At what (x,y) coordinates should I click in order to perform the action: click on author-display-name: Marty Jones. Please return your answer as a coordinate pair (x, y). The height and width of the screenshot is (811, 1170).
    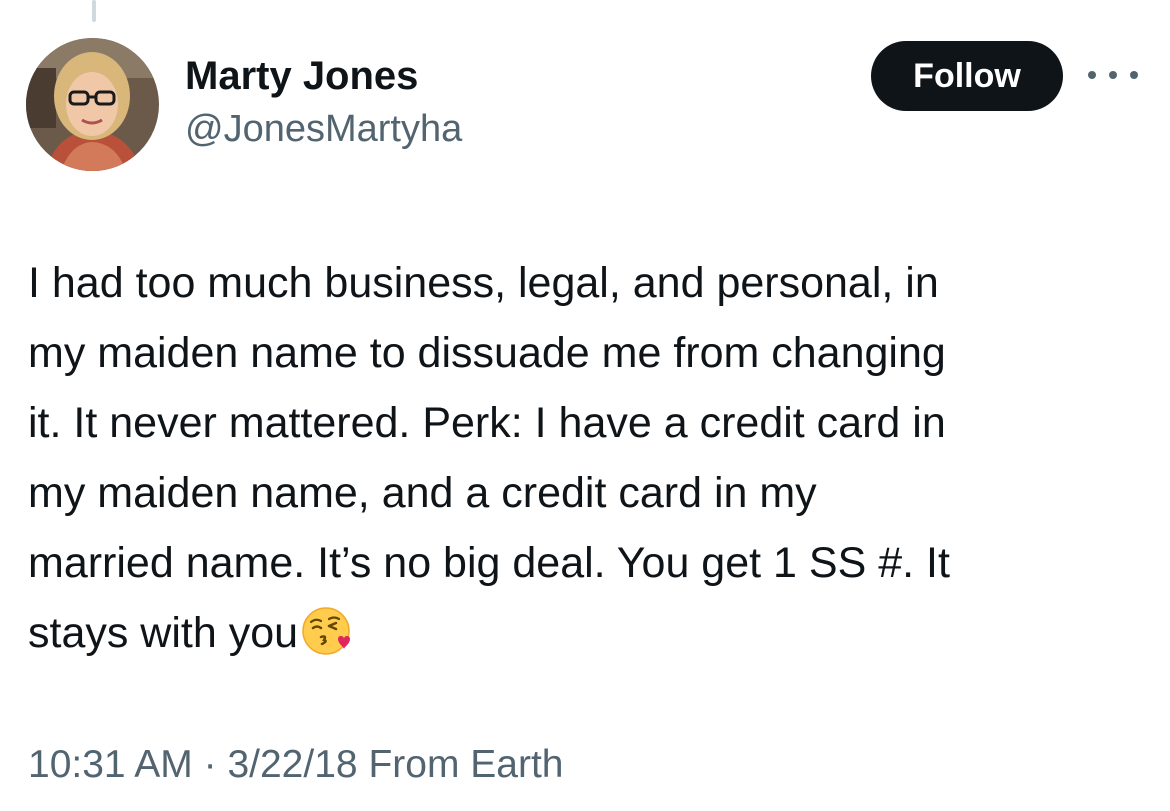
    Looking at the image, I should click on (301, 76).